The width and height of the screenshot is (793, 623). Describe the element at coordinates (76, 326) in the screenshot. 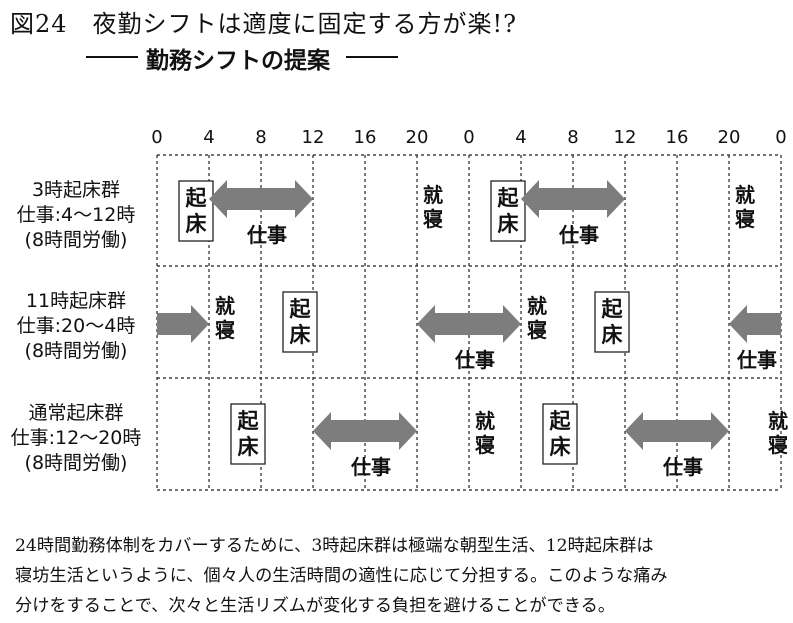

I see `row-label-line: 仕事:20〜4時` at that location.